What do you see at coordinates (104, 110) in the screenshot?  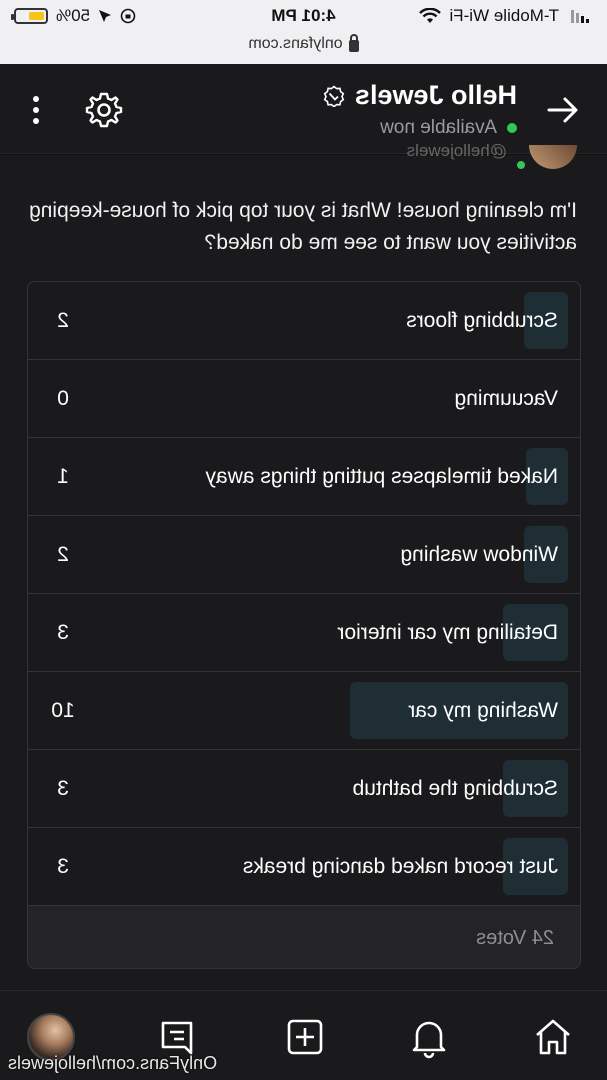 I see `gear-icon` at bounding box center [104, 110].